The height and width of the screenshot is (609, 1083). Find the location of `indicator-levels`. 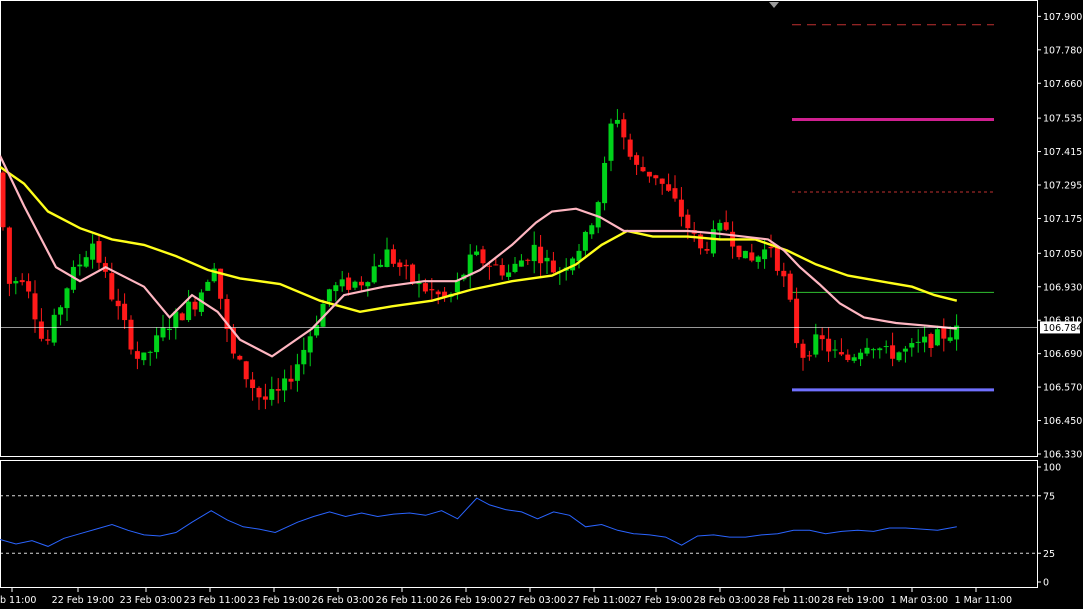

indicator-levels is located at coordinates (518, 524).